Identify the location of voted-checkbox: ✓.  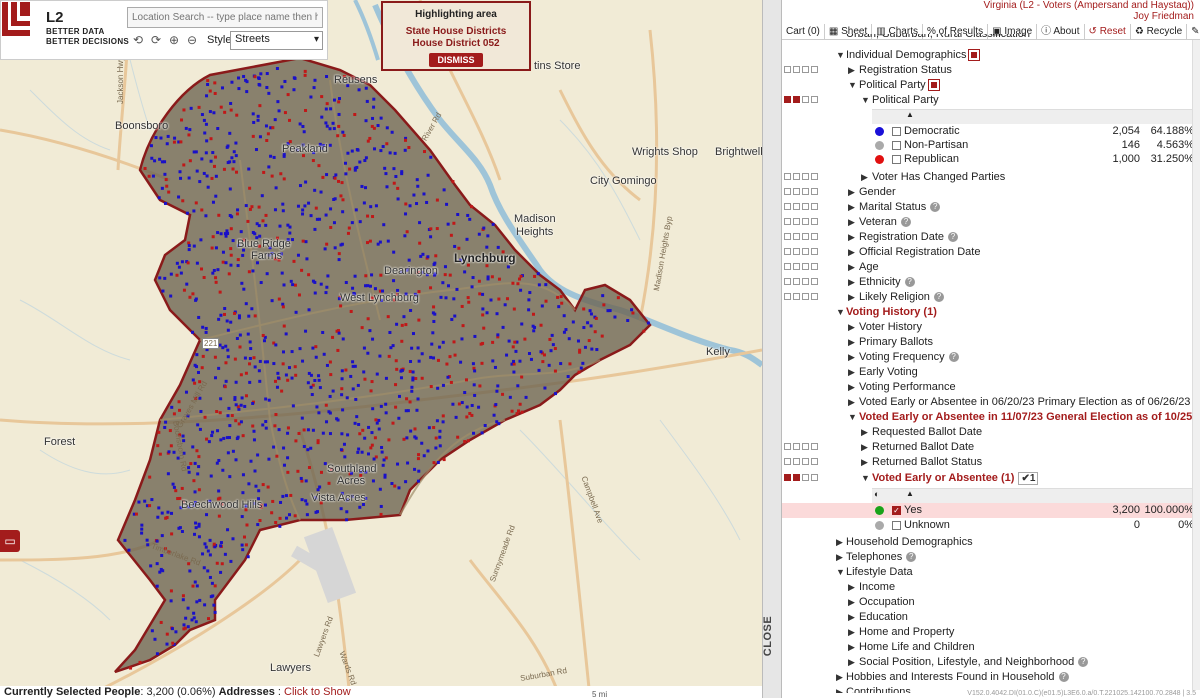
(896, 510).